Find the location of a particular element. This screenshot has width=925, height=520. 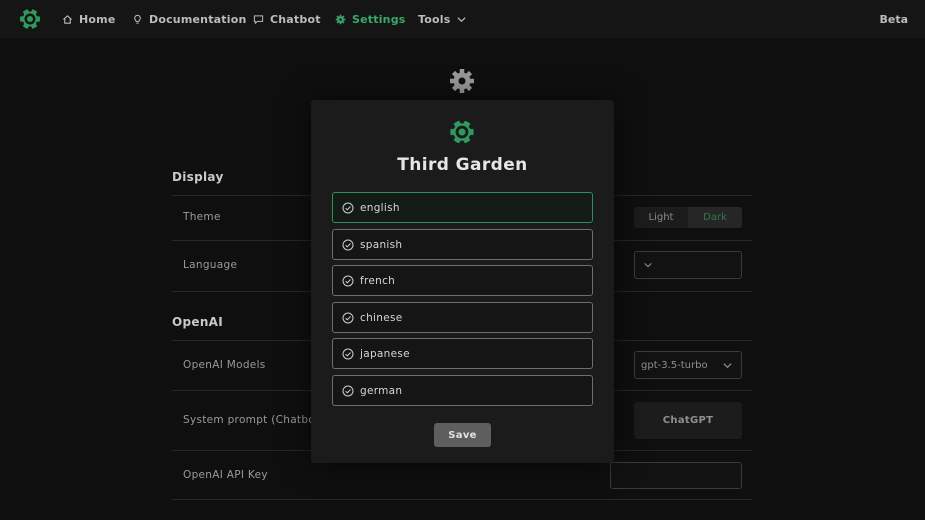

theme-toggle: Light Dark is located at coordinates (688, 217).